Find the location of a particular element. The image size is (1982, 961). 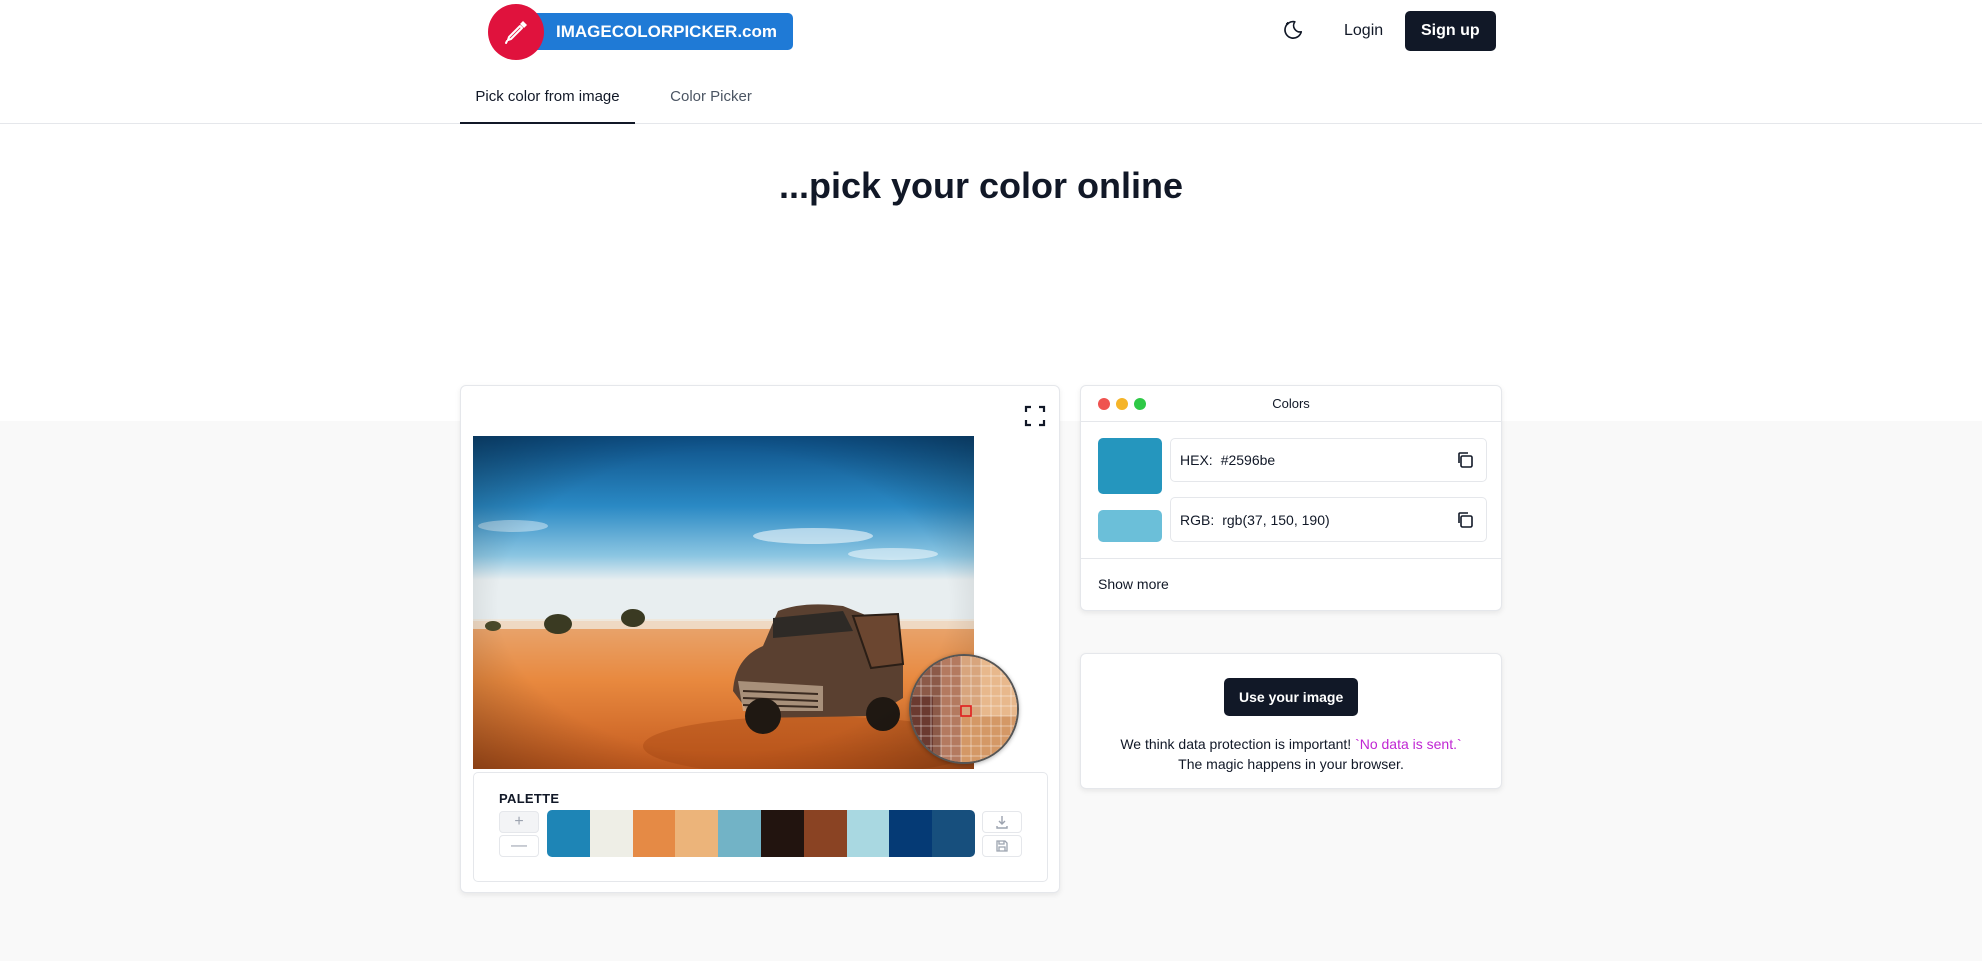

rgb-color-swatch is located at coordinates (1130, 526).